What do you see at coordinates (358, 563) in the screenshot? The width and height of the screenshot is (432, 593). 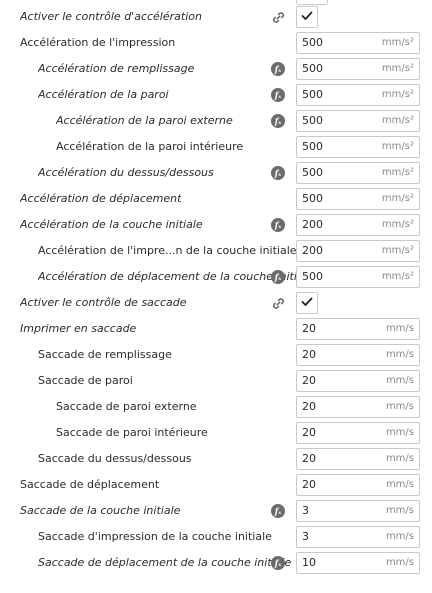 I see `setting-value-field: 10 mm/s` at bounding box center [358, 563].